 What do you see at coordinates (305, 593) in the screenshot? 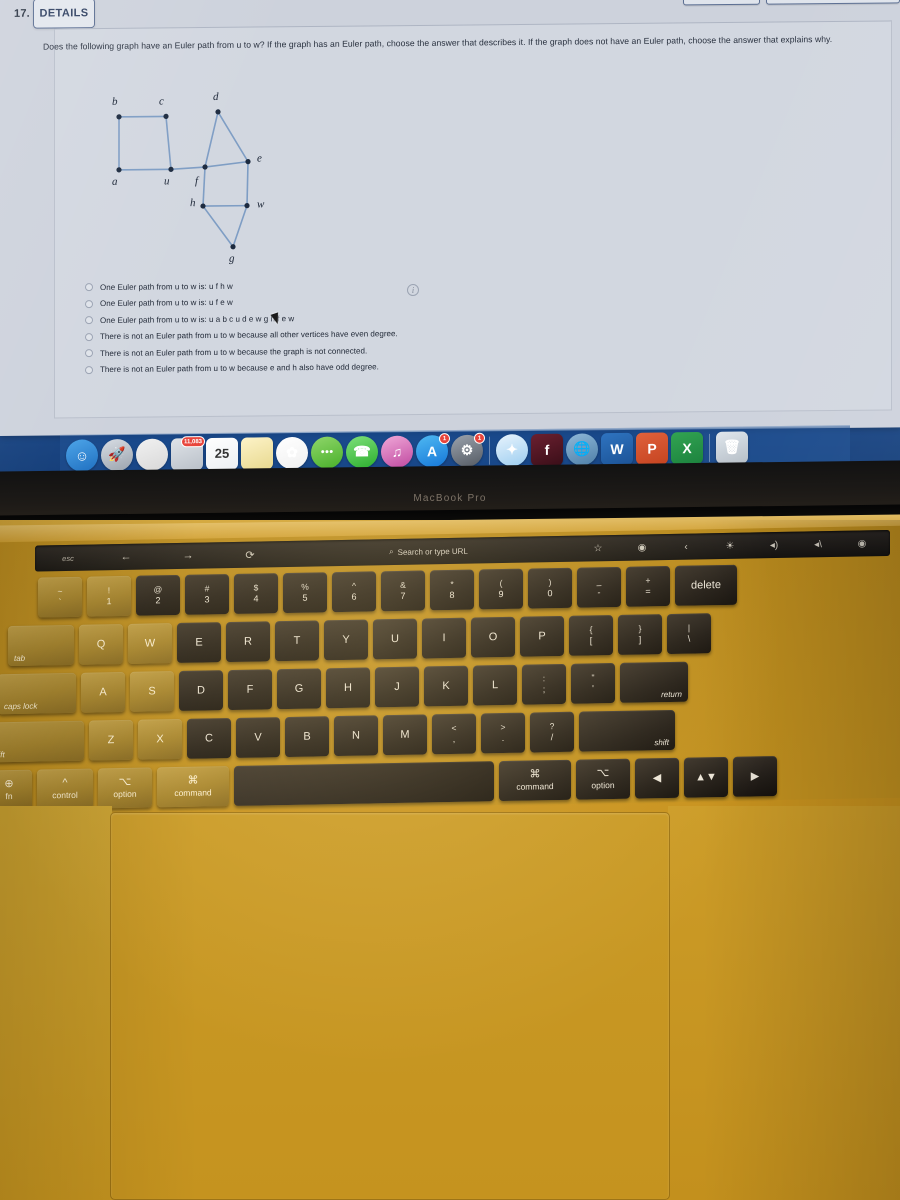
I see `key-5: % 5` at bounding box center [305, 593].